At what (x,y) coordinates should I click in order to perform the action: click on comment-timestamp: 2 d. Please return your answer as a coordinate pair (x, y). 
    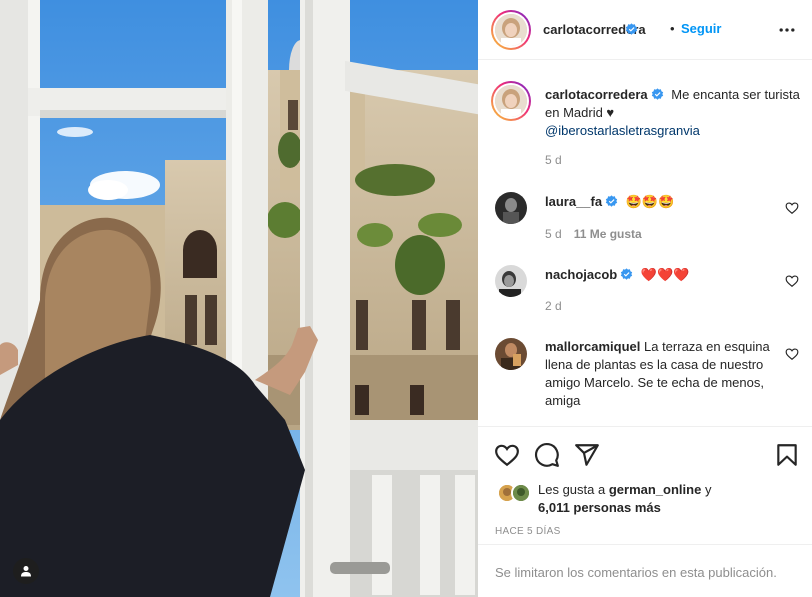
    Looking at the image, I should click on (553, 306).